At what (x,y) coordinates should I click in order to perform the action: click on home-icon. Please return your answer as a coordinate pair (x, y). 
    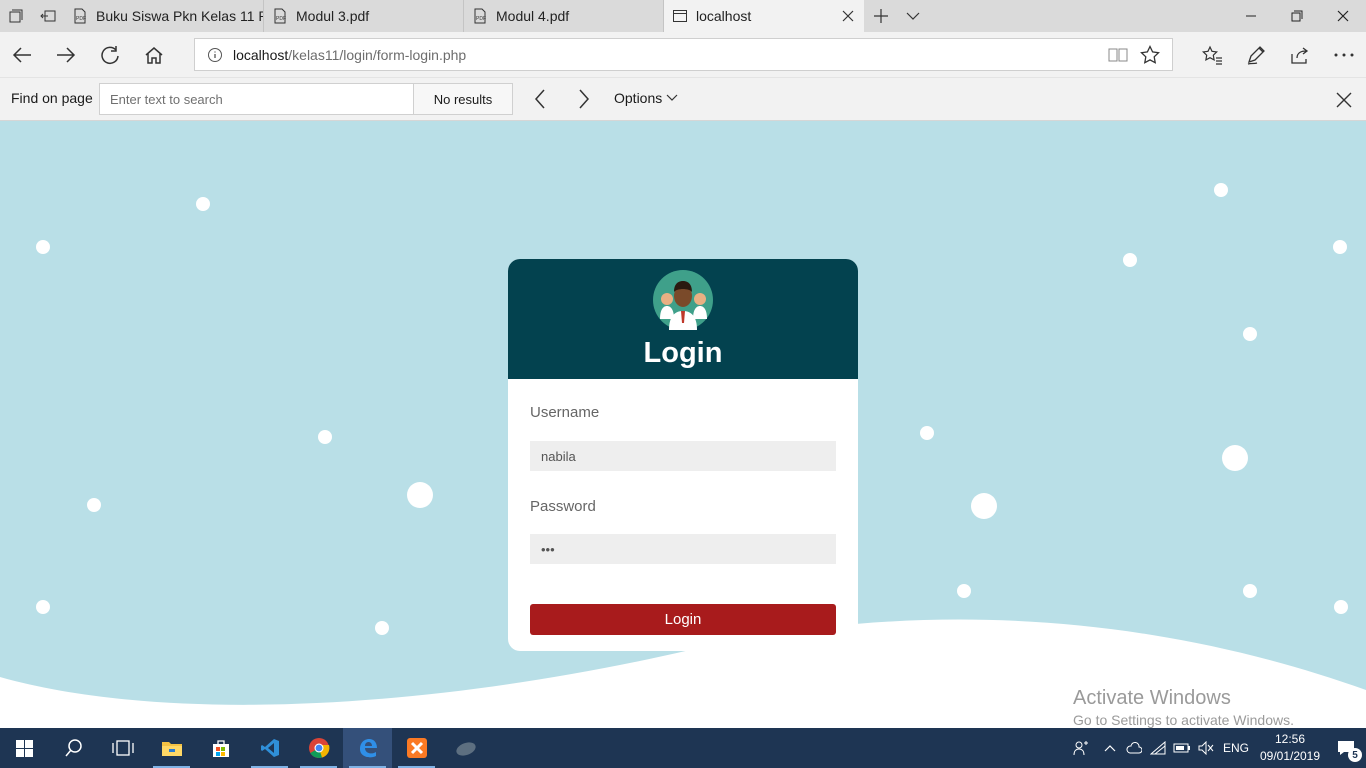
    Looking at the image, I should click on (154, 55).